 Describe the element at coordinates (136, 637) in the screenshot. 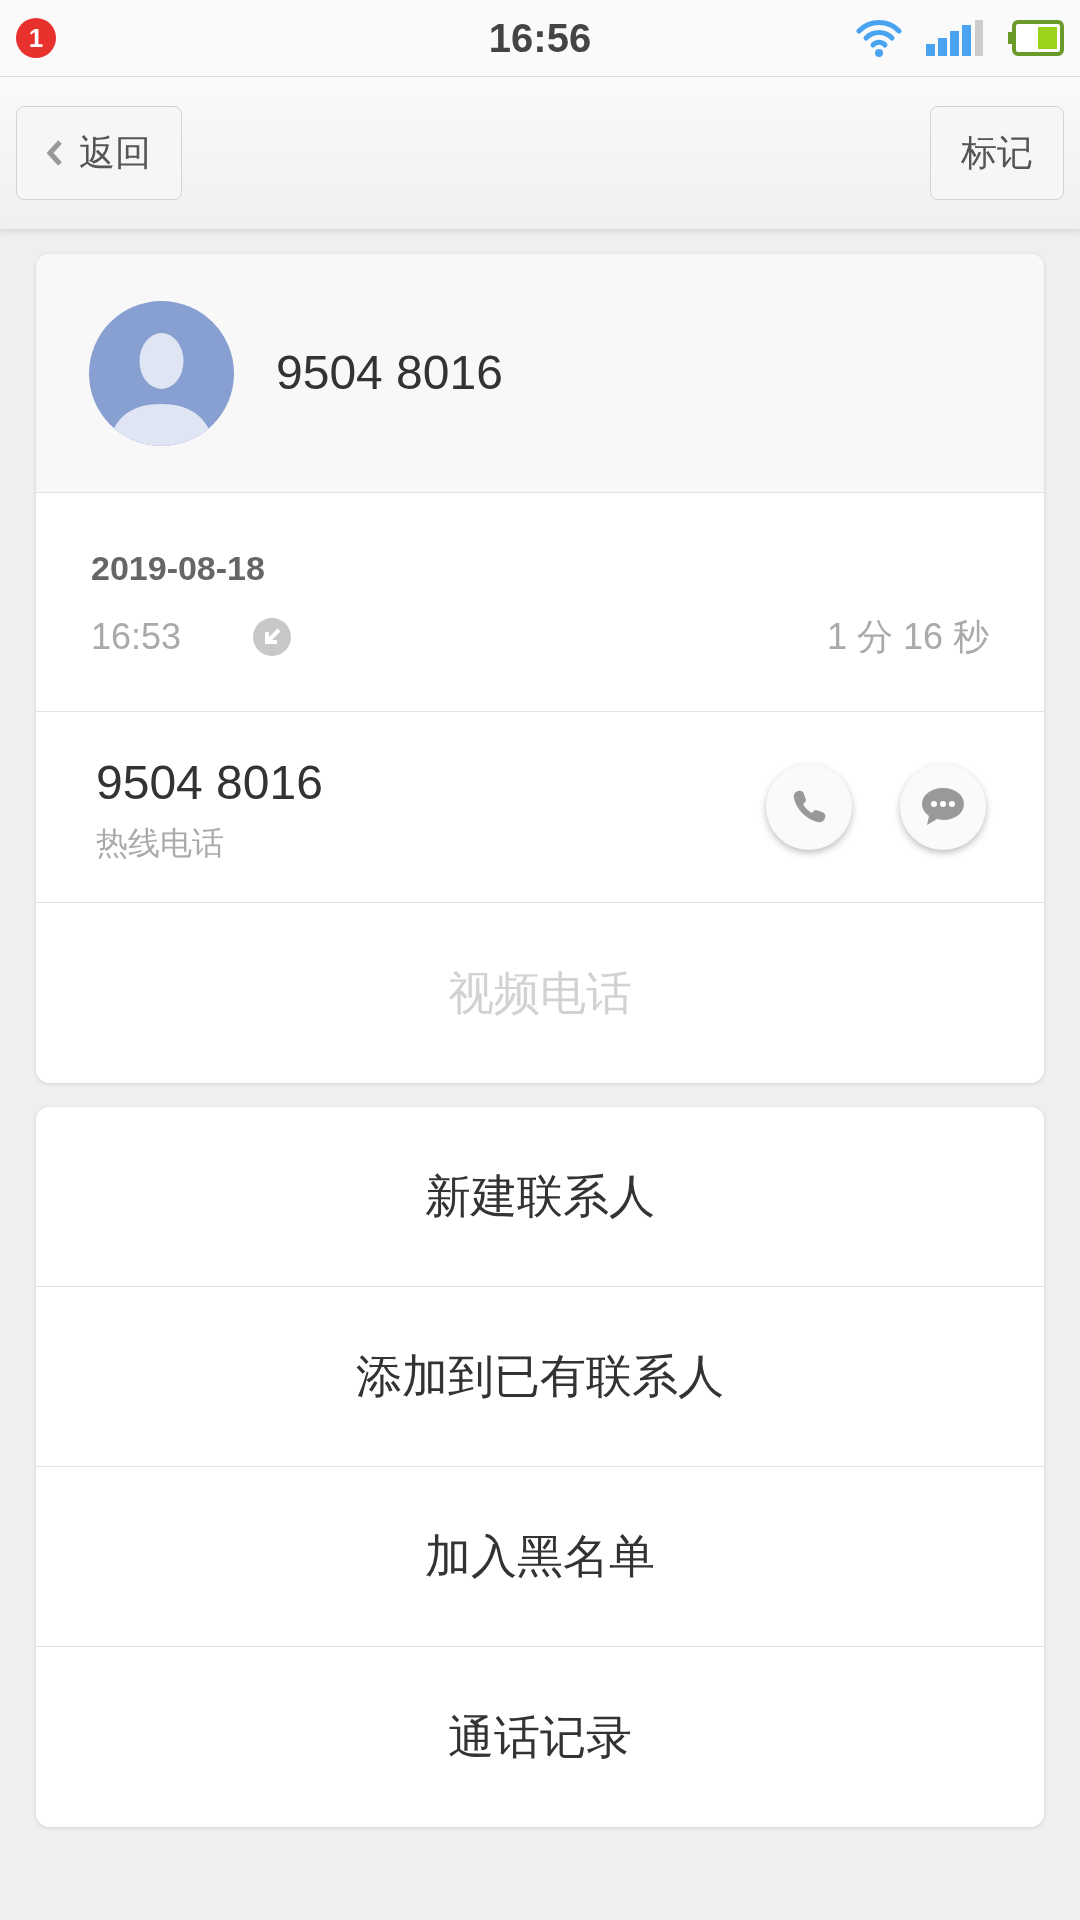

I see `call-time: 16:53` at that location.